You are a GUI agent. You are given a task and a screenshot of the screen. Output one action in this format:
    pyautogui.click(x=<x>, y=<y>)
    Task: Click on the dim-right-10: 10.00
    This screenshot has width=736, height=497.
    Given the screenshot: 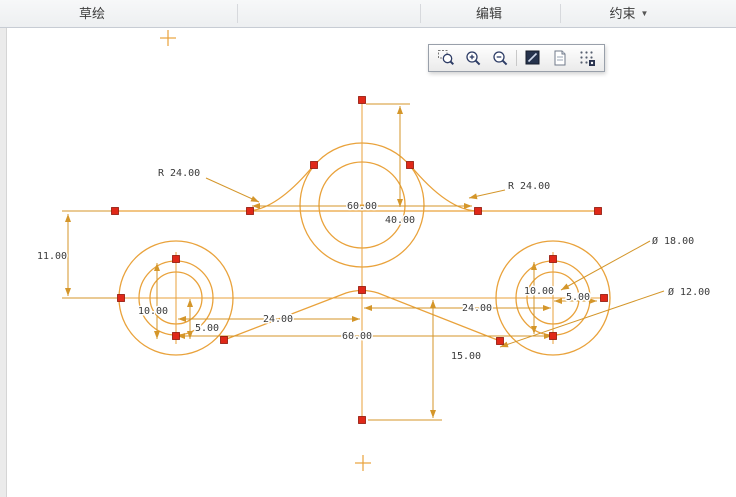 What is the action you would take?
    pyautogui.click(x=538, y=292)
    